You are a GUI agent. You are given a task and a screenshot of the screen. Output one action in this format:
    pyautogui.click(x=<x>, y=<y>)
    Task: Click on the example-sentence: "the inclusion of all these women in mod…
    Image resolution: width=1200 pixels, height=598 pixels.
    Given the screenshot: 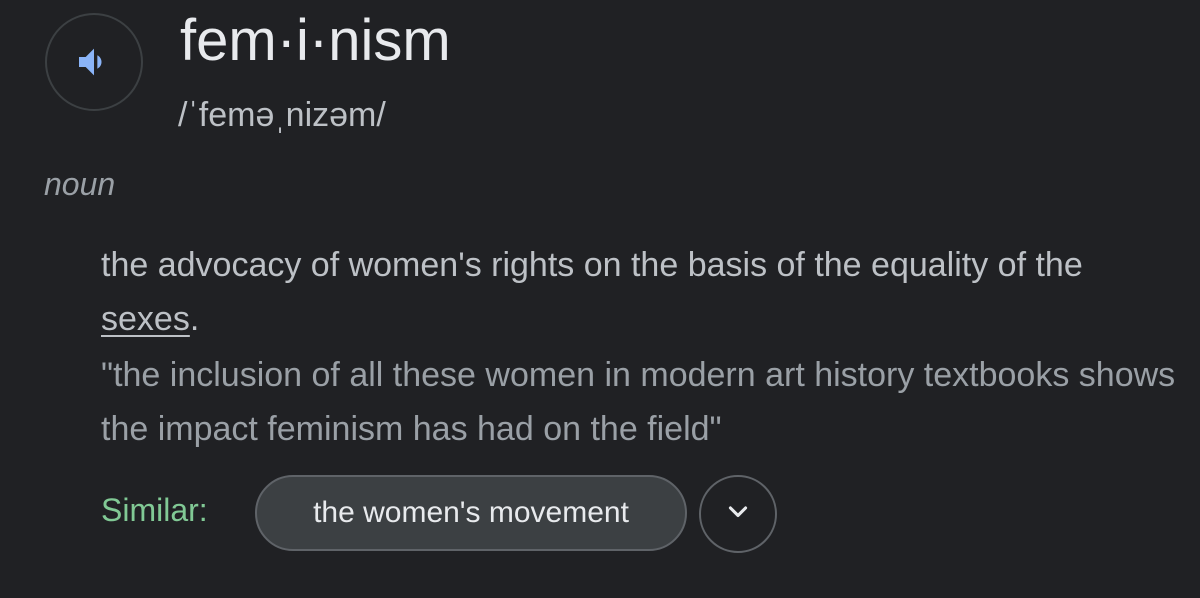 What is the action you would take?
    pyautogui.click(x=638, y=402)
    